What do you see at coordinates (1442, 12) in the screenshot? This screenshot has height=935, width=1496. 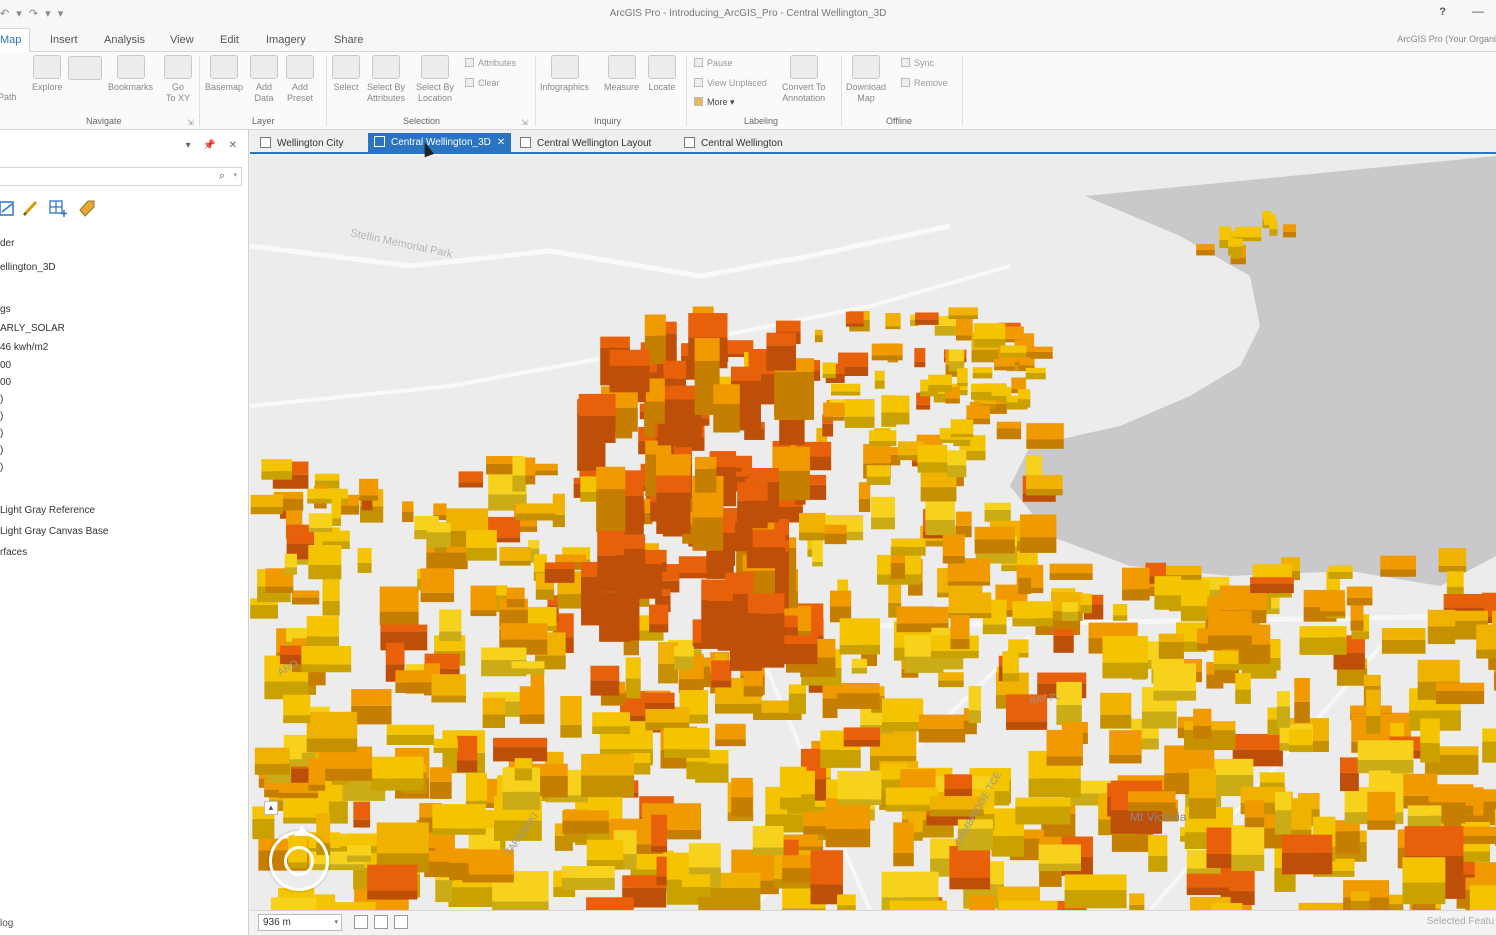 I see `help-button: ?` at bounding box center [1442, 12].